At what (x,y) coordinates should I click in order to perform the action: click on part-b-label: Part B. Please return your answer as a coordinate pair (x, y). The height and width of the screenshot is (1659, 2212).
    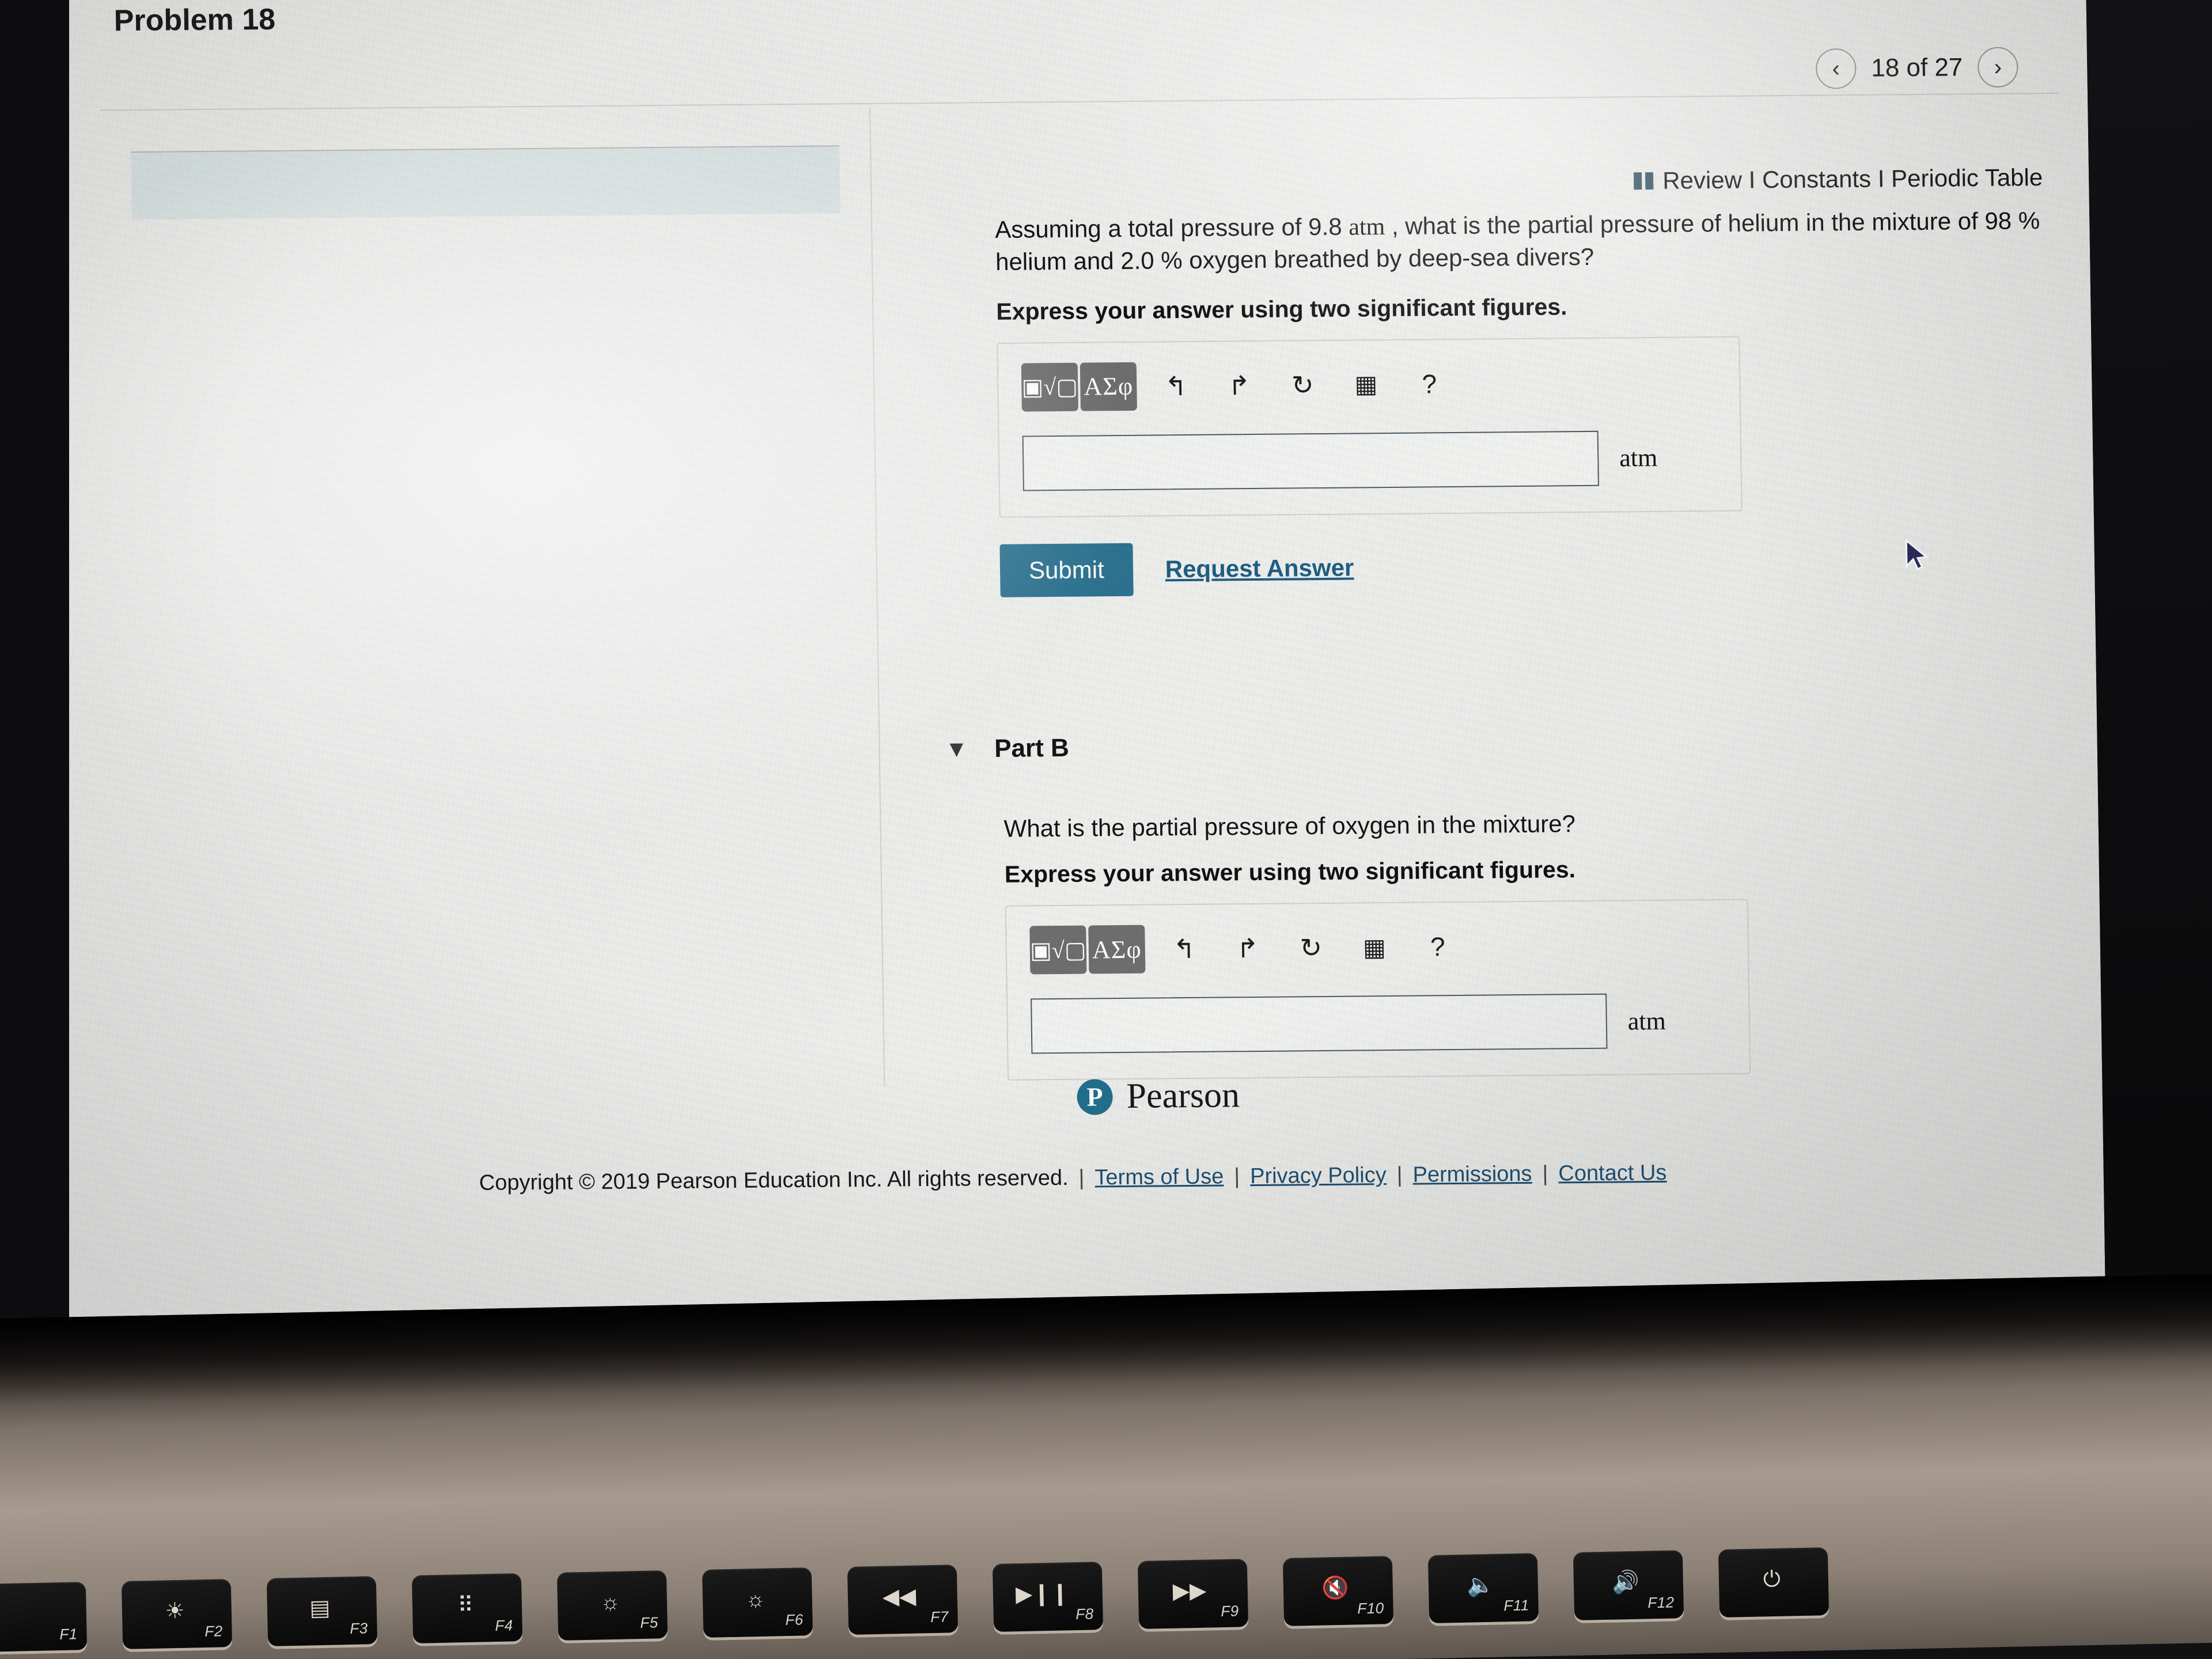
    Looking at the image, I should click on (1032, 748).